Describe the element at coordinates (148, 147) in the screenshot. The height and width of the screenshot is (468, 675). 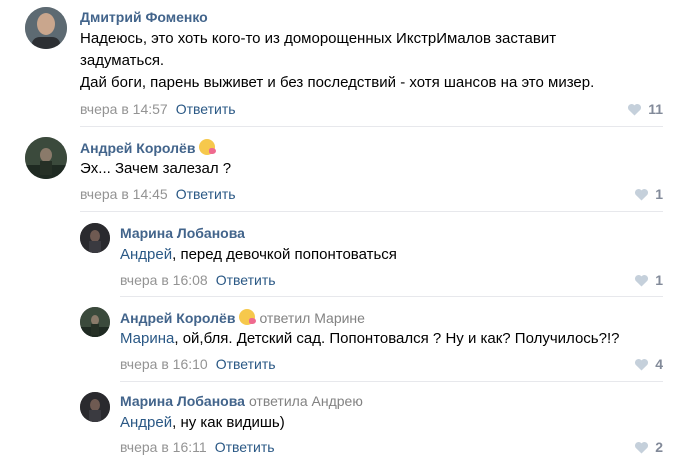
I see `comment-author: Андрей Королёв` at that location.